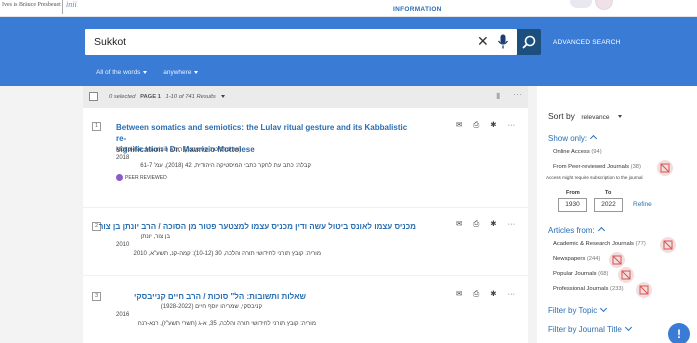  I want to click on sort-value: relevance, so click(595, 117).